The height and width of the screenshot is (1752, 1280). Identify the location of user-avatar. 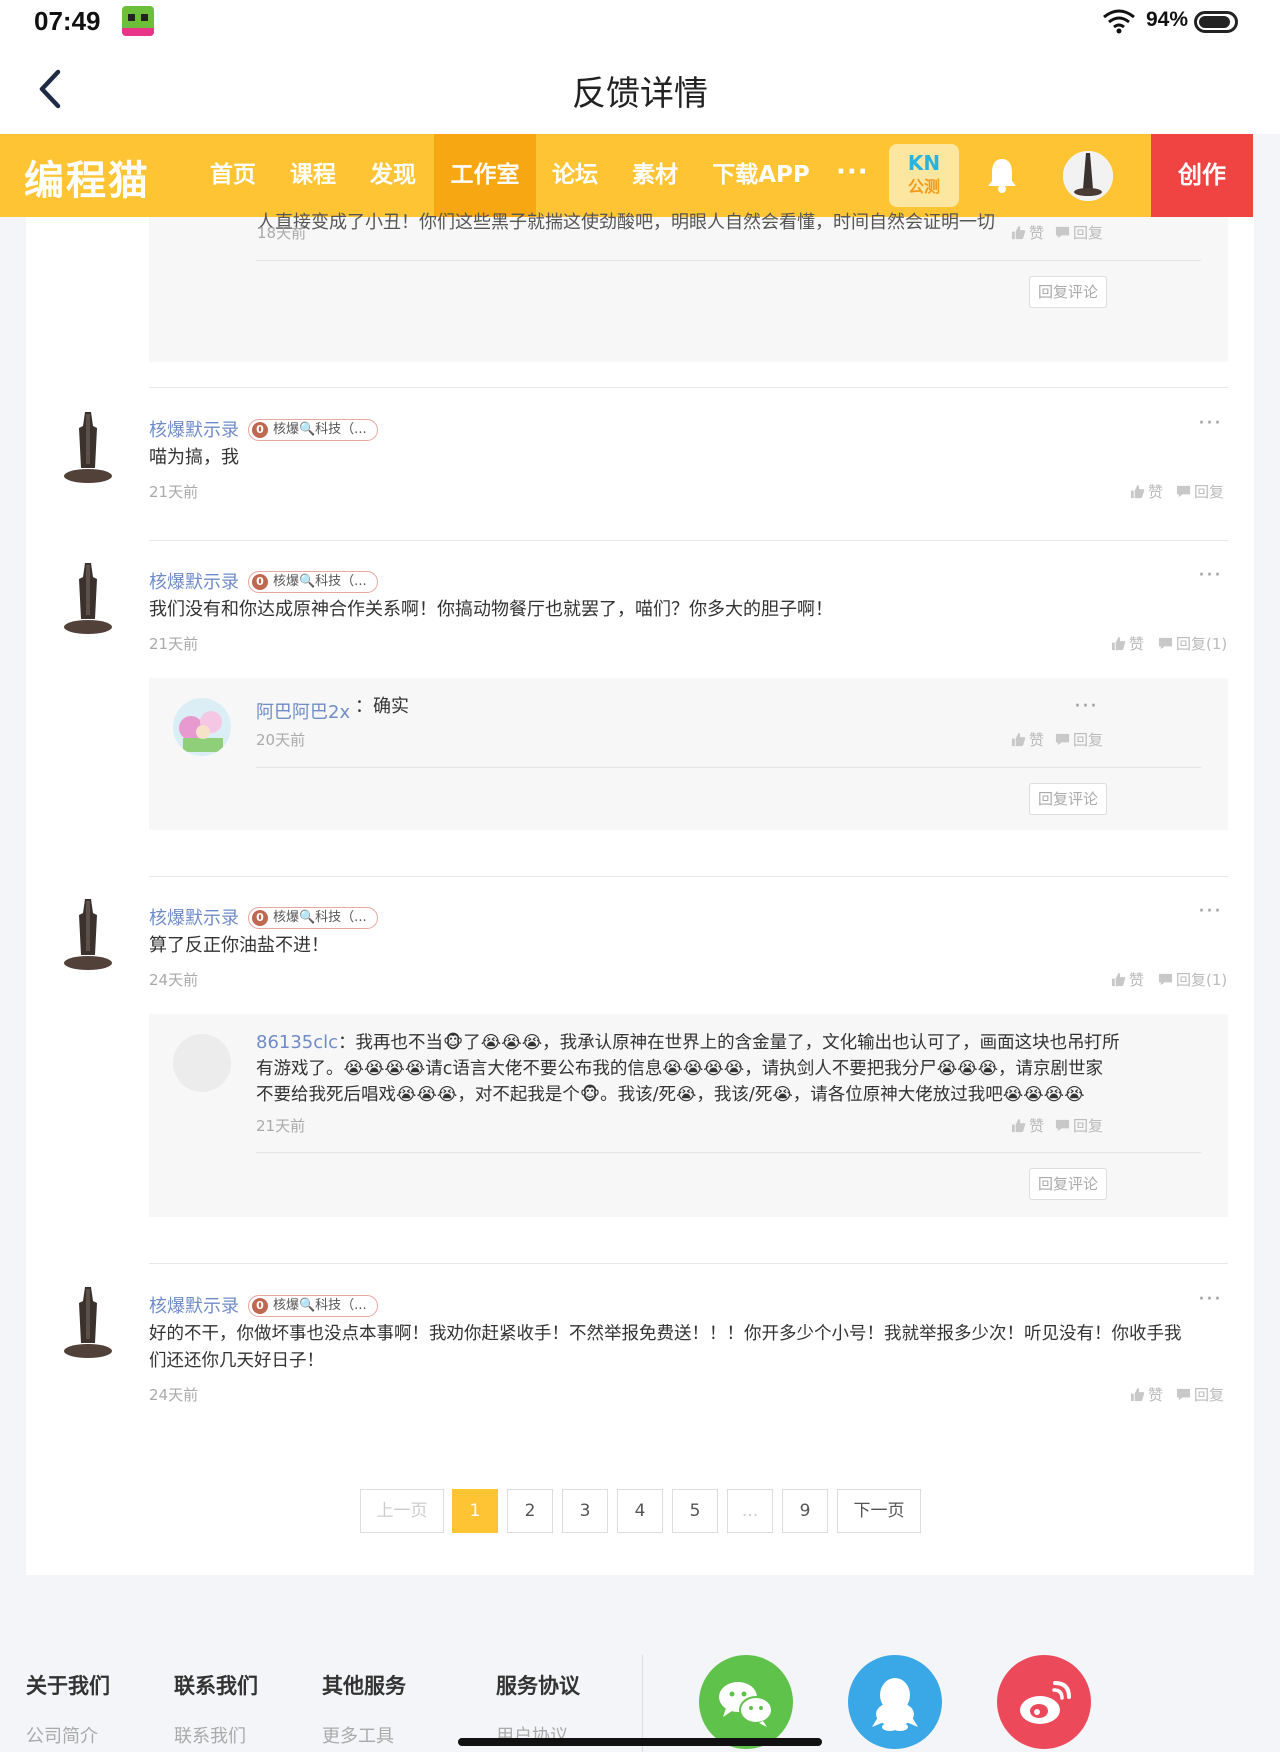
(1088, 176).